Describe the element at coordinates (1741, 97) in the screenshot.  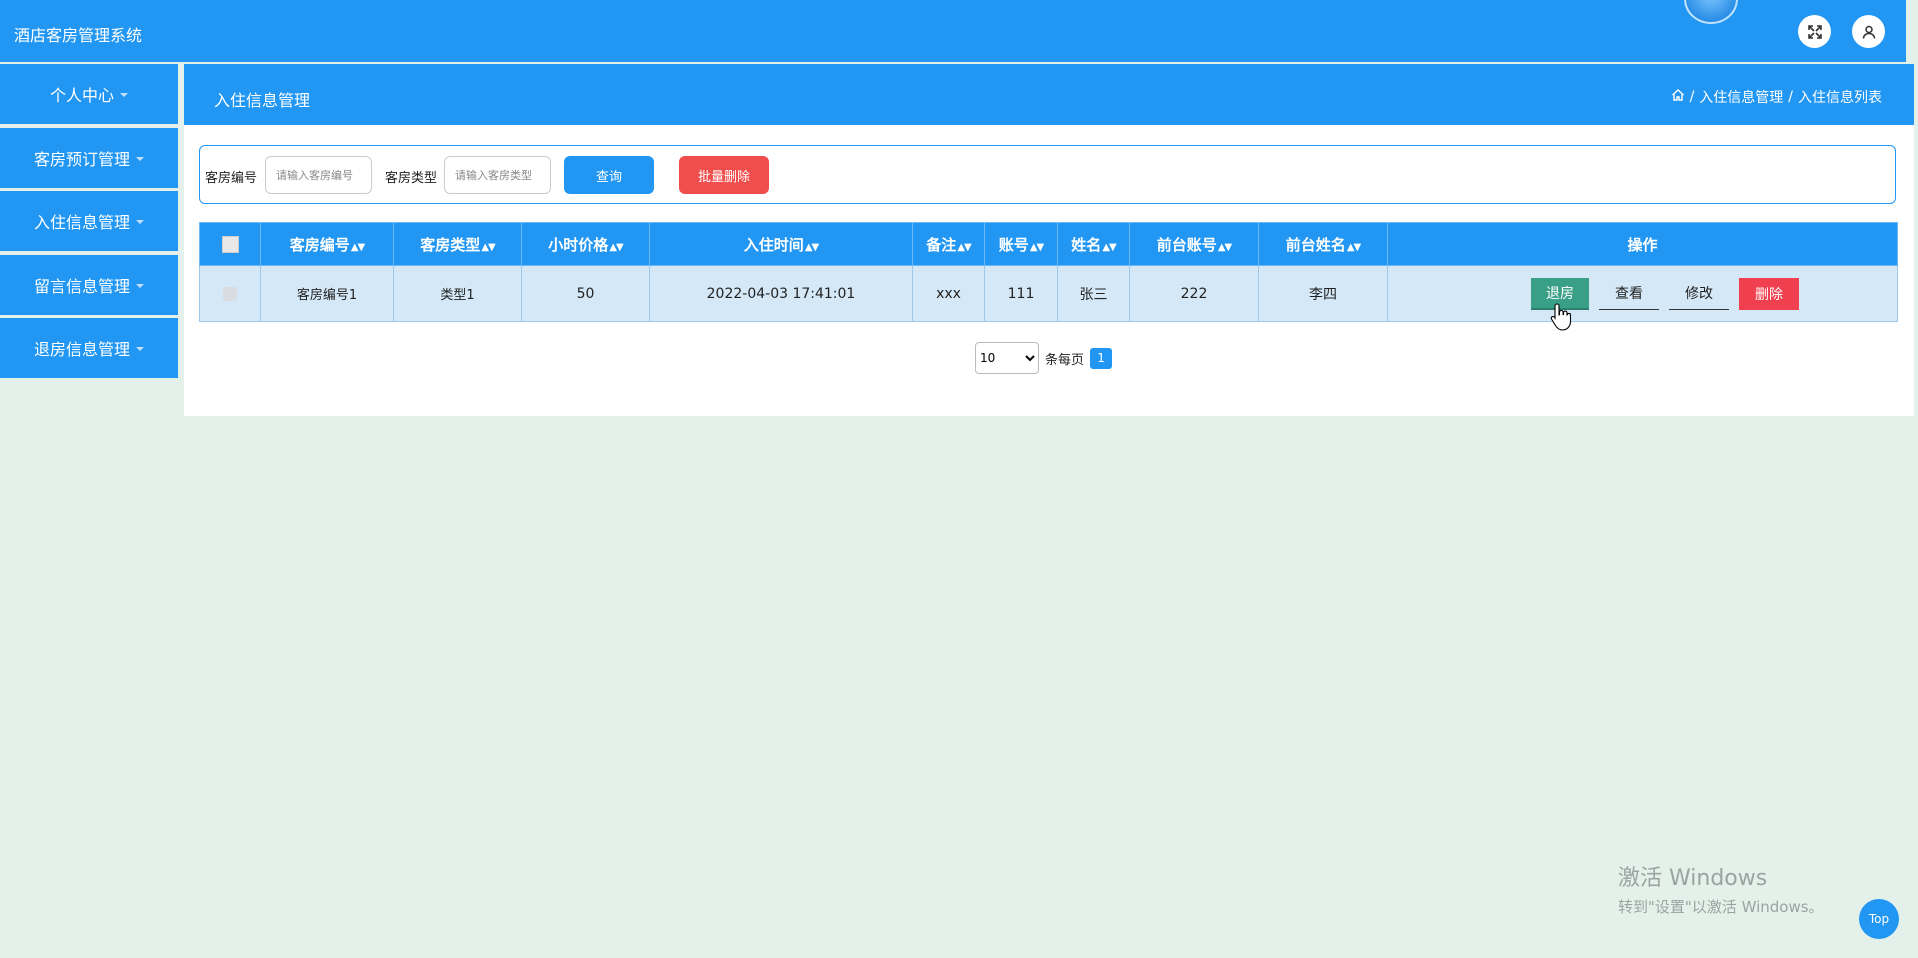
I see `breadcrumb-item: 入住信息管理` at that location.